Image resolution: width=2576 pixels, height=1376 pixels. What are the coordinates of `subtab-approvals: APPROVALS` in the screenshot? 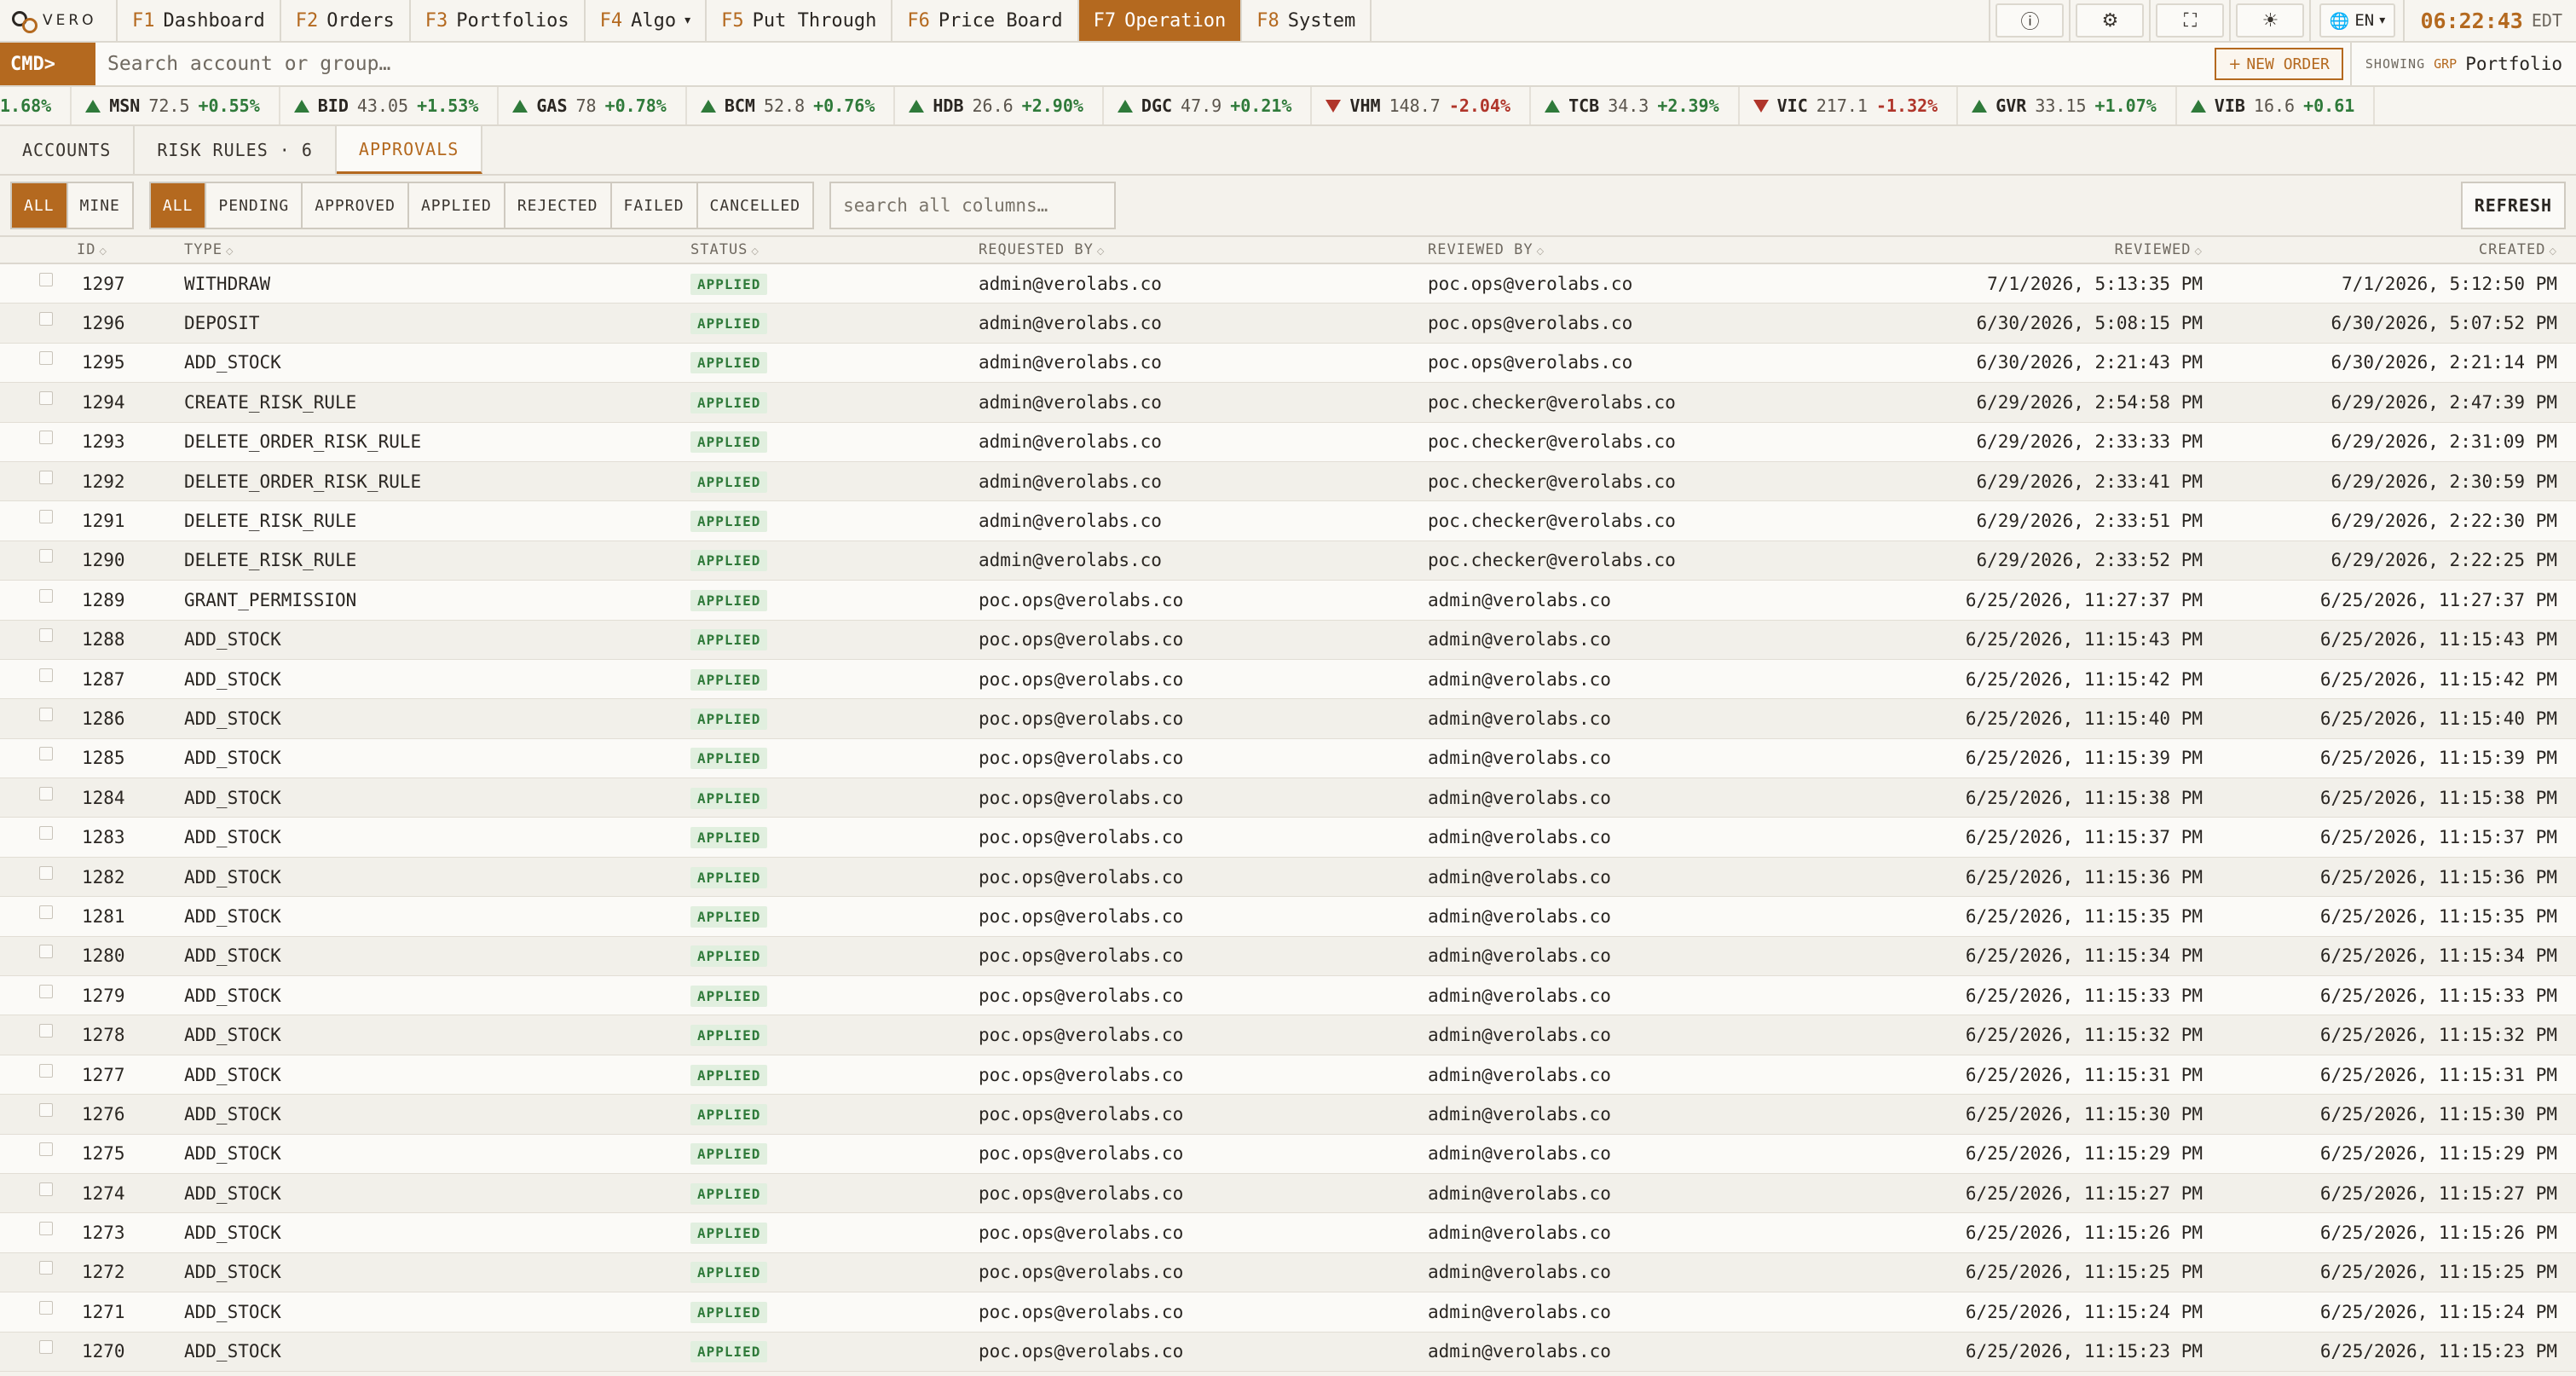 It's located at (409, 150).